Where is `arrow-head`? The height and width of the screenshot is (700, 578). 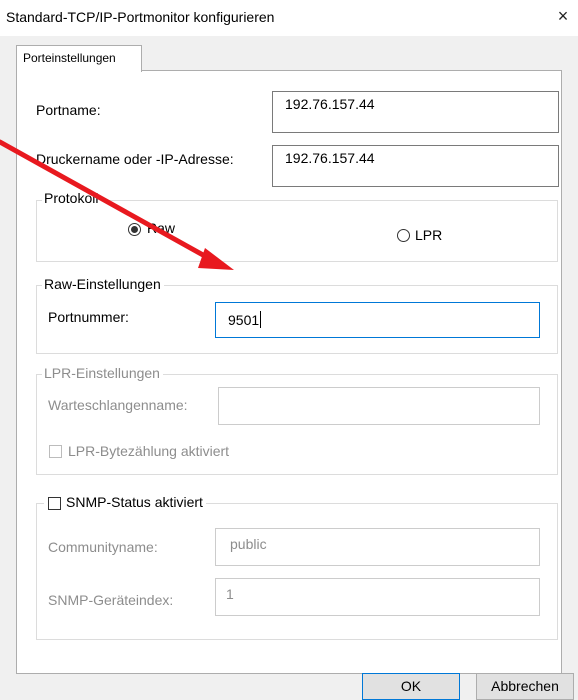 arrow-head is located at coordinates (216, 259).